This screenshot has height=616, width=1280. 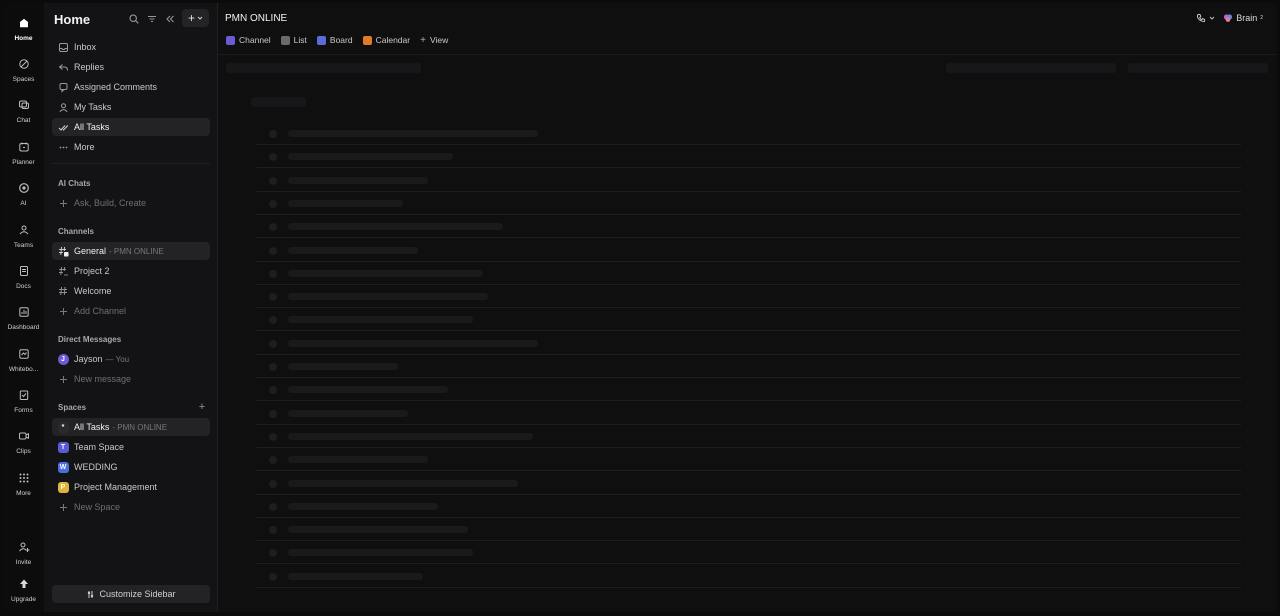 What do you see at coordinates (63, 127) in the screenshot?
I see `check-double-icon` at bounding box center [63, 127].